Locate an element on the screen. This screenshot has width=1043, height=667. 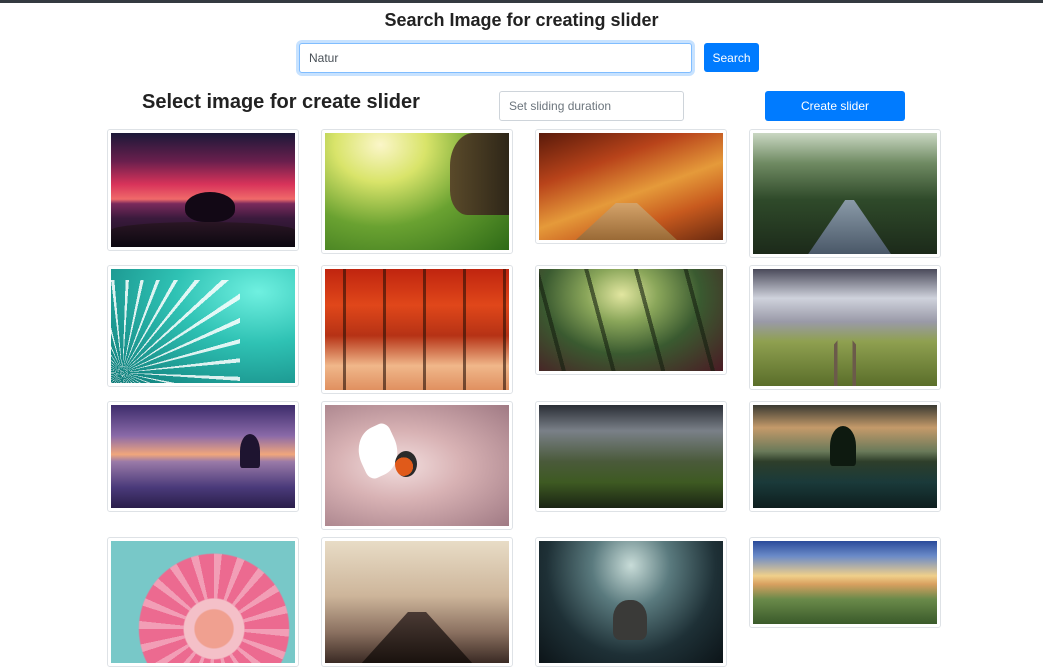
search-input is located at coordinates (495, 58).